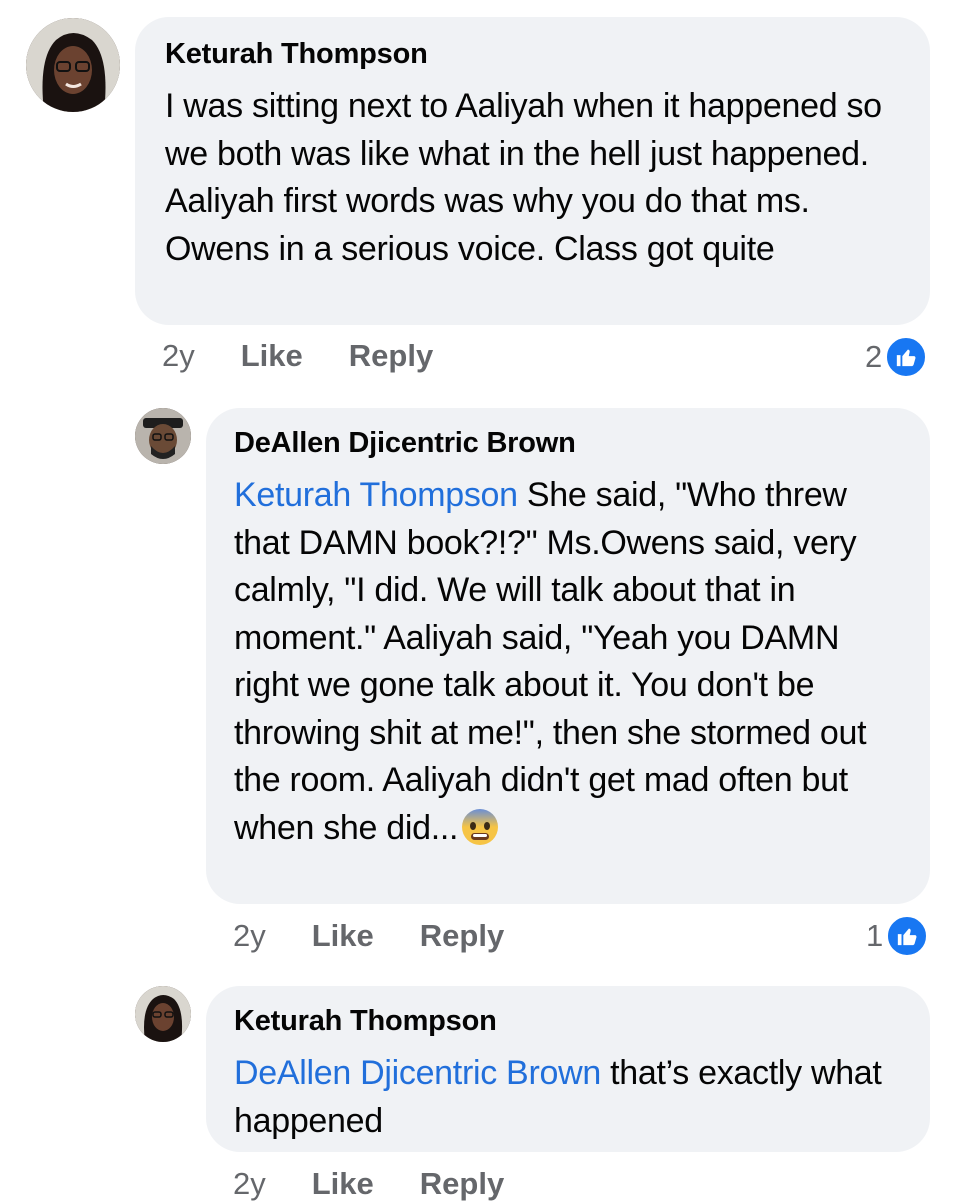 This screenshot has width=958, height=1202. I want to click on mention-link: DeAllen Djicentric Brown, so click(417, 1073).